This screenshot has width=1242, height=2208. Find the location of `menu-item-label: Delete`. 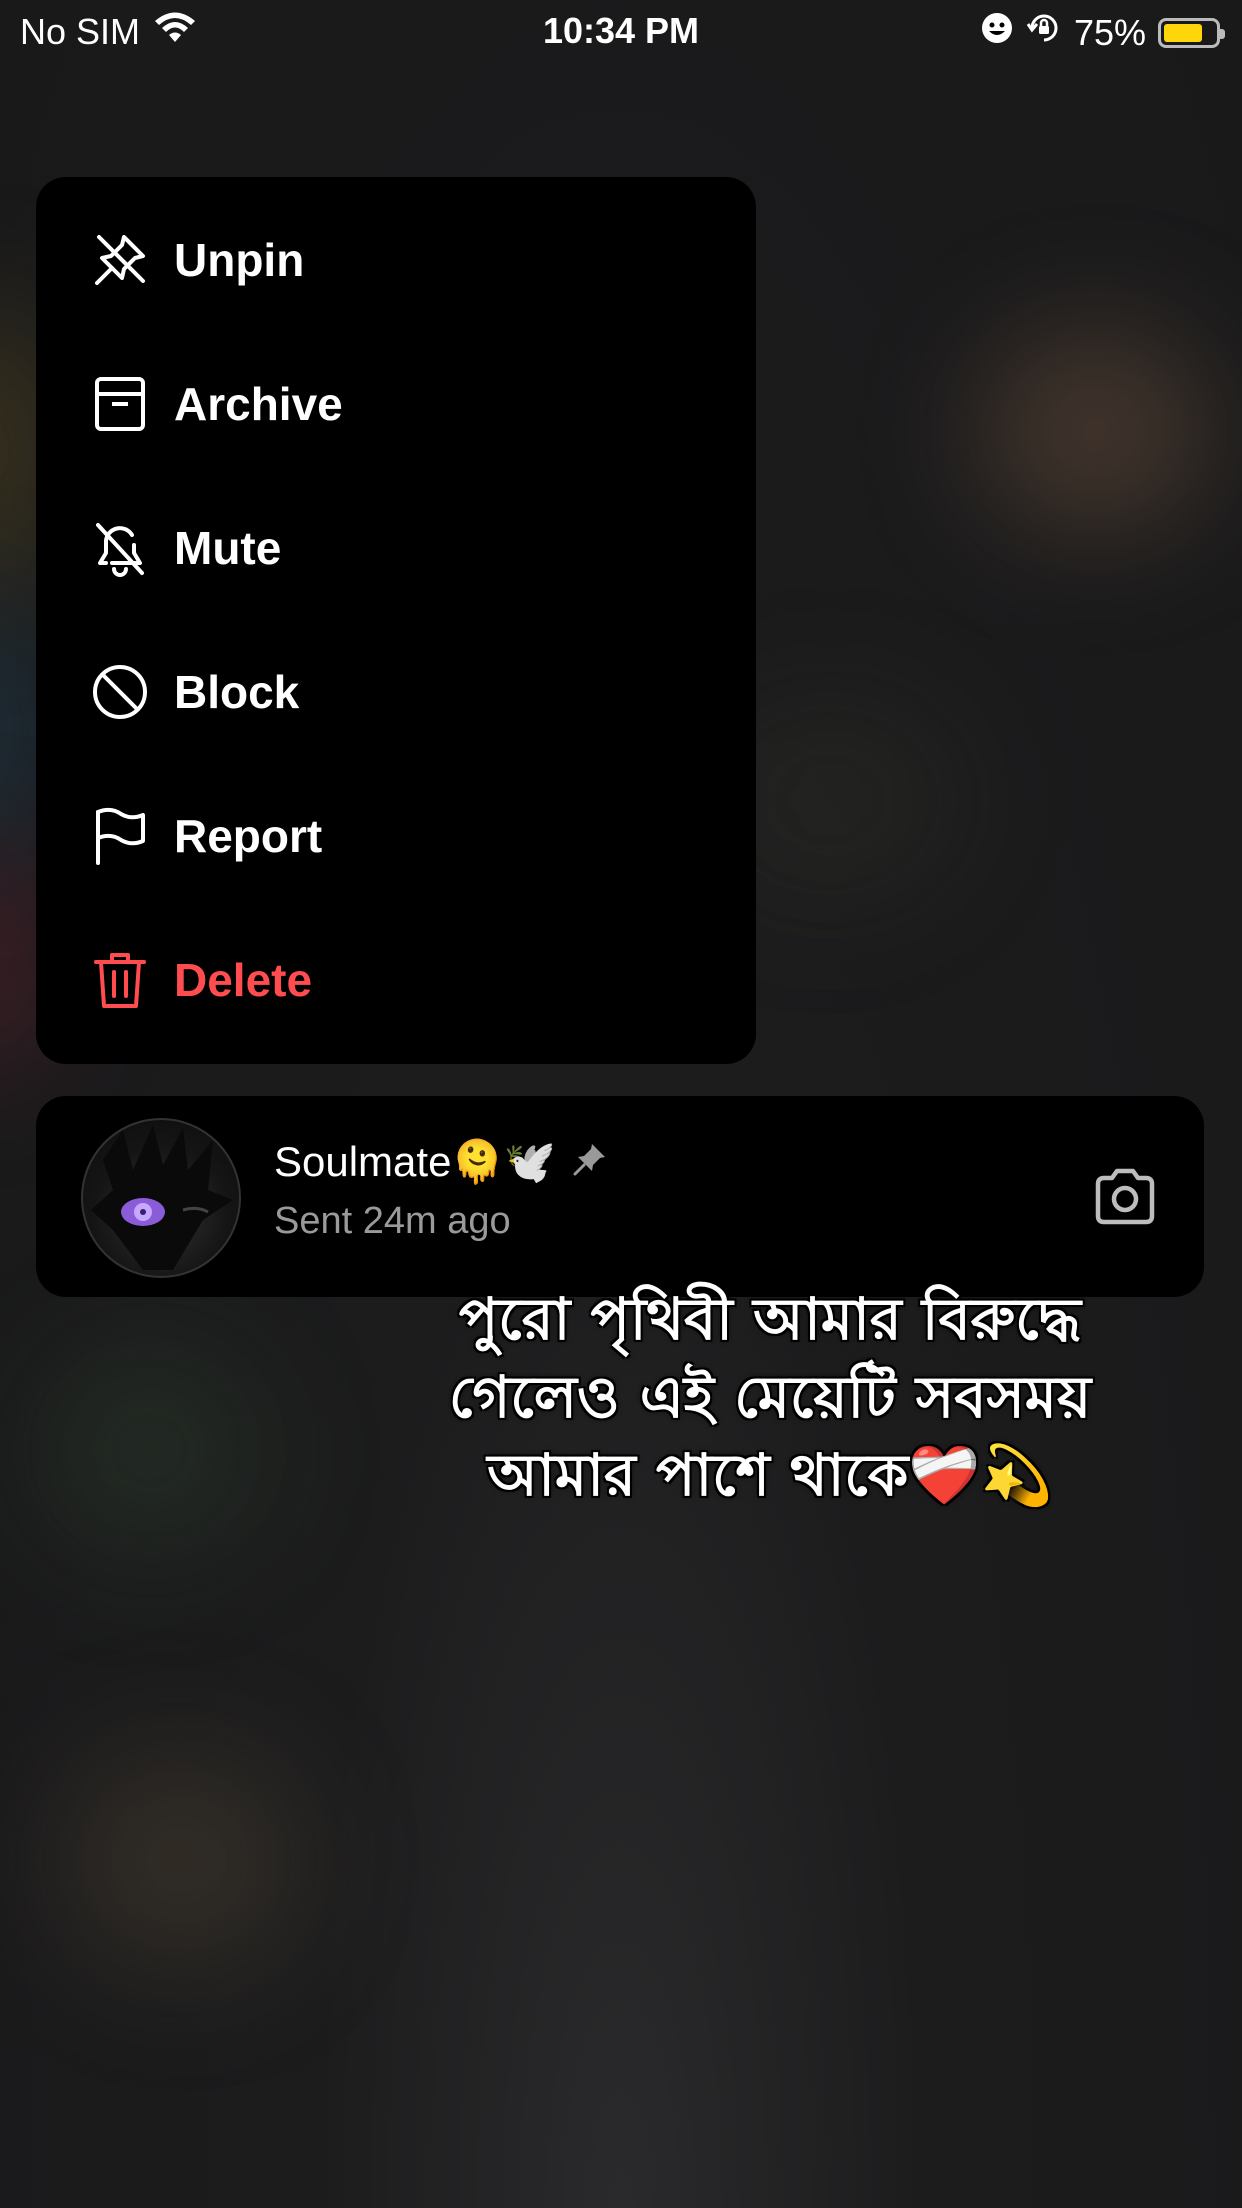

menu-item-label: Delete is located at coordinates (243, 980).